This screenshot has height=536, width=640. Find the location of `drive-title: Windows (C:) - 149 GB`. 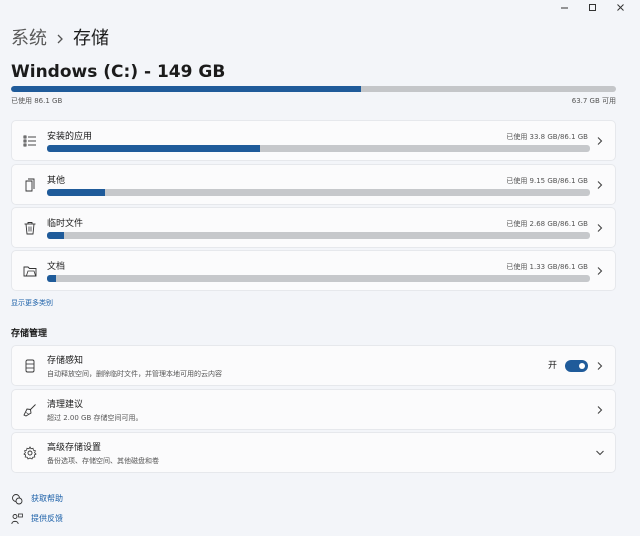

drive-title: Windows (C:) - 149 GB is located at coordinates (118, 72).